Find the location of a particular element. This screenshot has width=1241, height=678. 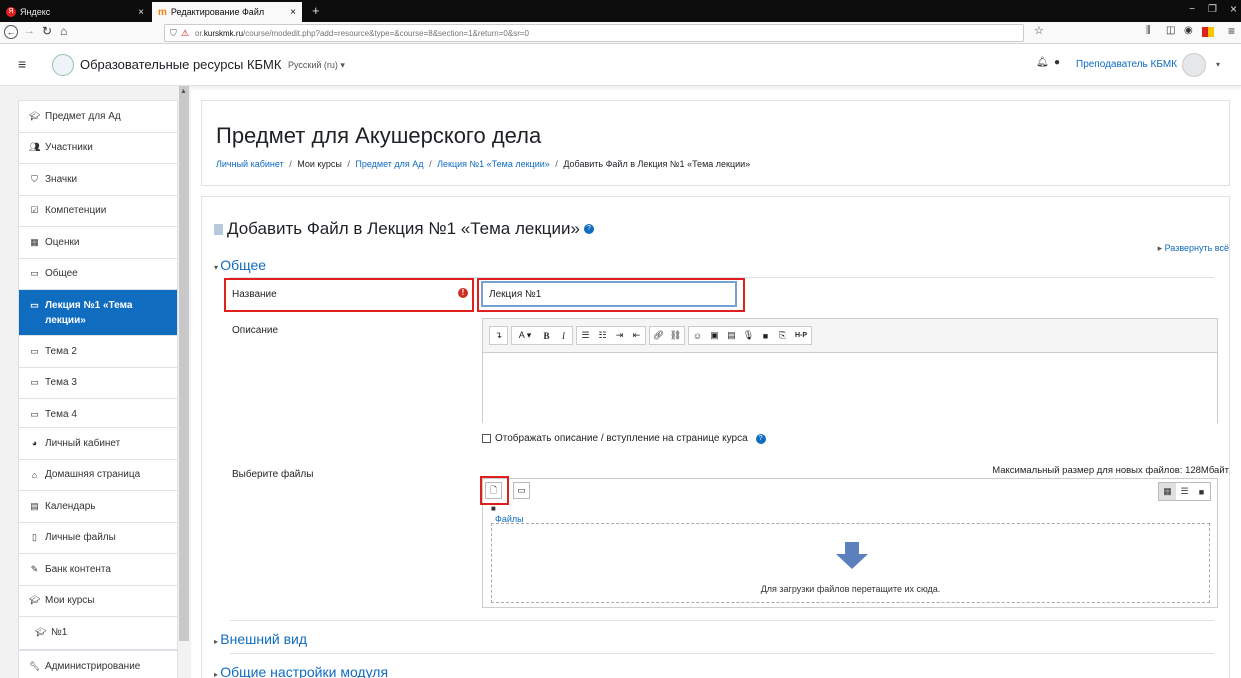

drop-zone: Для загрузки файлов перетащите их сюда. is located at coordinates (850, 563).